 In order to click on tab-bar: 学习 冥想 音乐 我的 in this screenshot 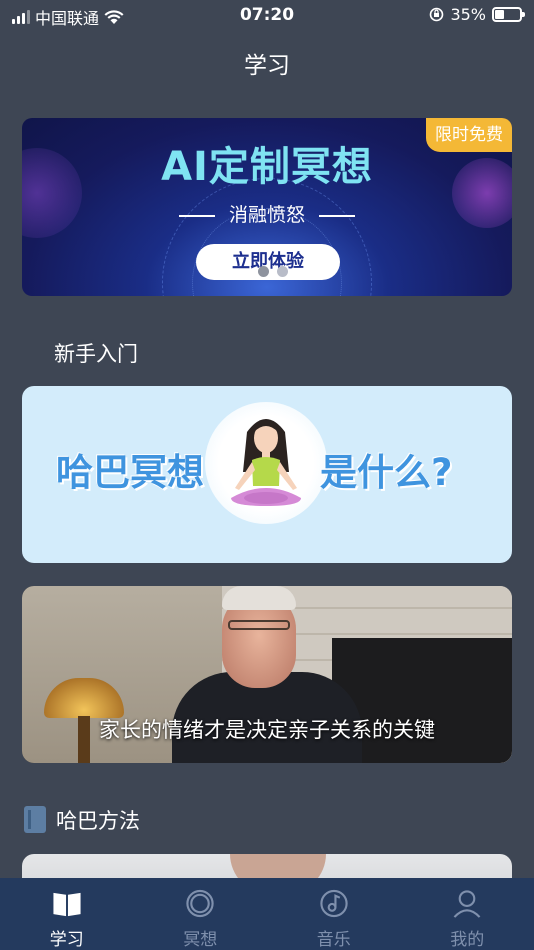, I will do `click(267, 914)`.